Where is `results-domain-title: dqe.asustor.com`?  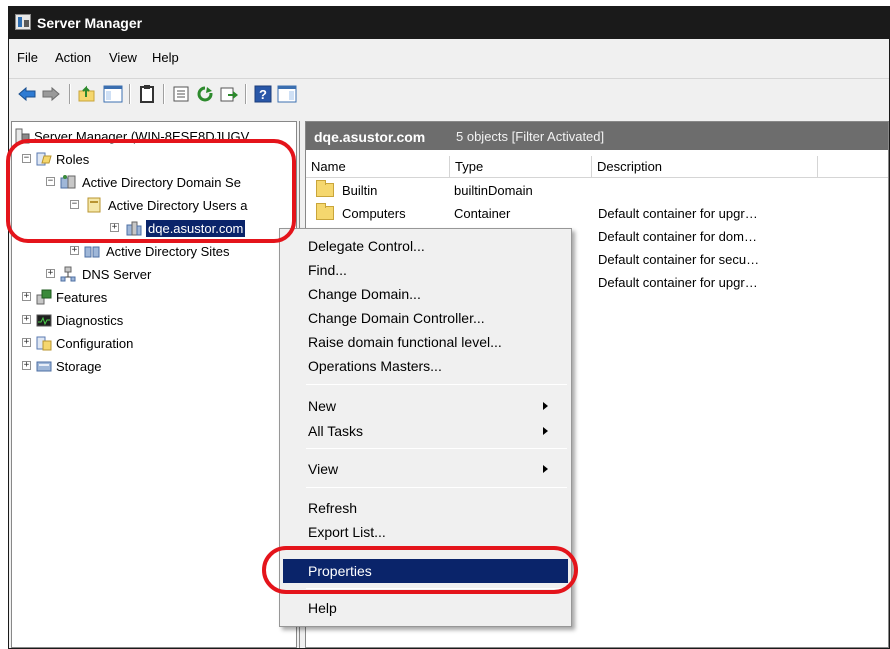
results-domain-title: dqe.asustor.com is located at coordinates (370, 137).